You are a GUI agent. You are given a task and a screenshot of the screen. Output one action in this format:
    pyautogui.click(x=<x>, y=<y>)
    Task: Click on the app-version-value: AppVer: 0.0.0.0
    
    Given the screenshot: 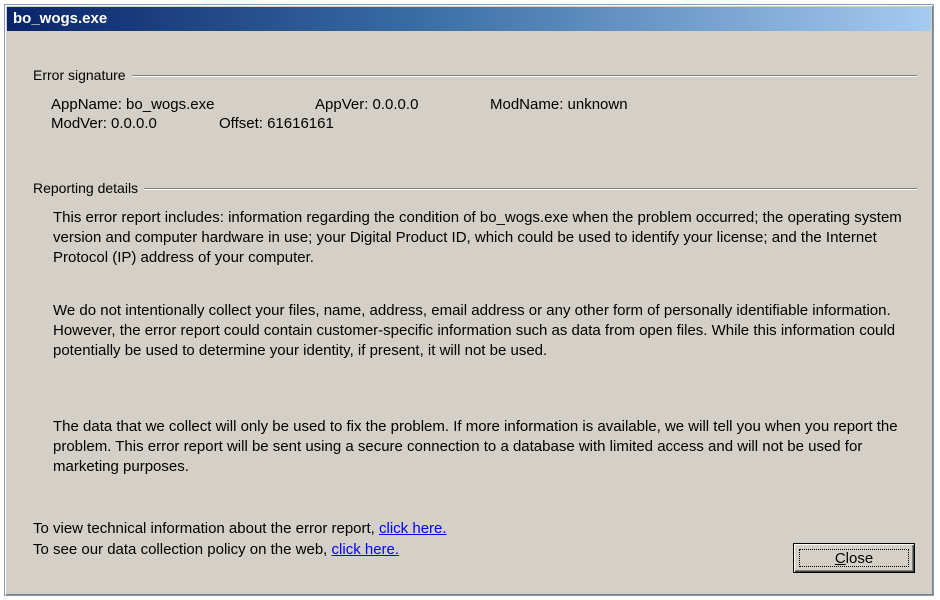 What is the action you would take?
    pyautogui.click(x=367, y=104)
    